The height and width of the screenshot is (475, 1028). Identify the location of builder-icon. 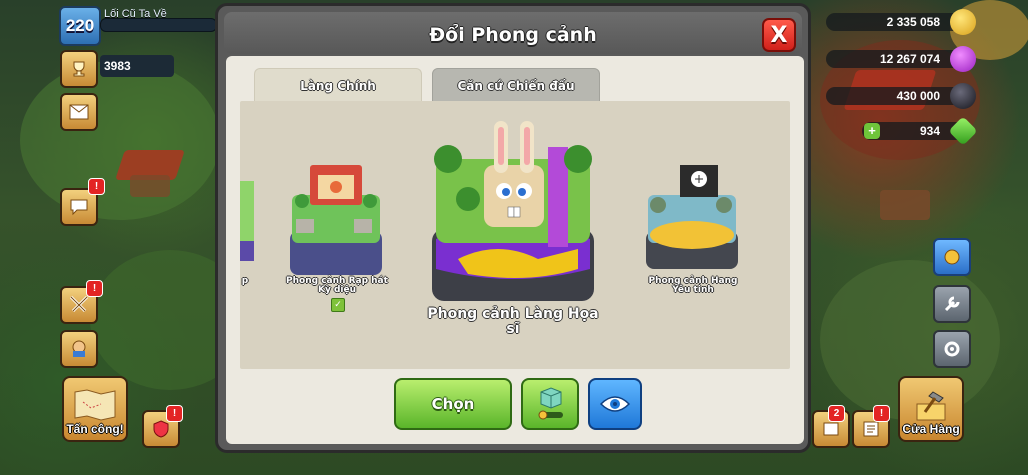
(79, 348).